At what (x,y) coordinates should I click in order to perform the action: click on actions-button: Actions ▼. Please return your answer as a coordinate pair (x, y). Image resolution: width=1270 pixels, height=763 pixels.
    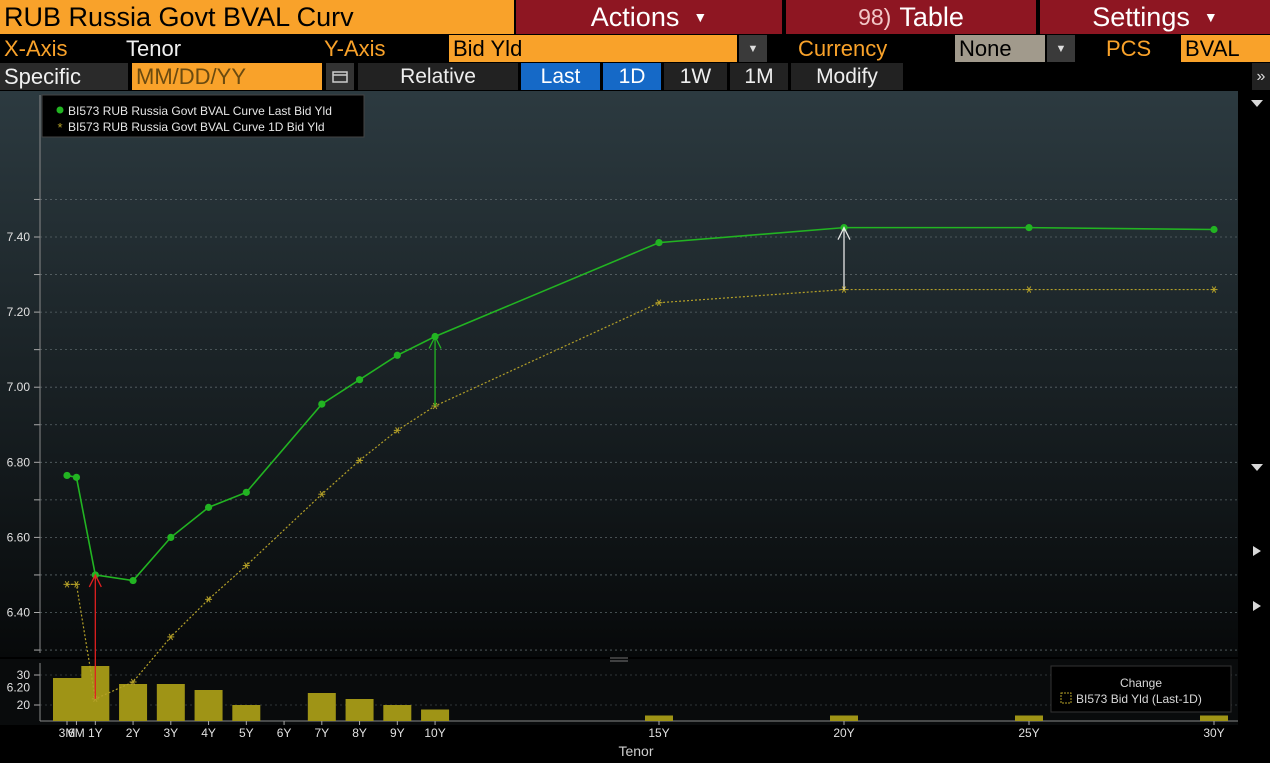
    Looking at the image, I should click on (649, 17).